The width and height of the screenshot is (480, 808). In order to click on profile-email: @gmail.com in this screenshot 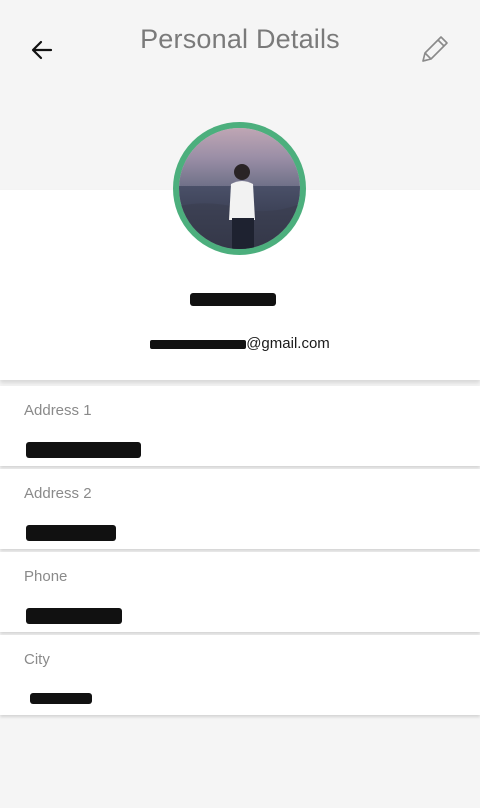, I will do `click(240, 343)`.